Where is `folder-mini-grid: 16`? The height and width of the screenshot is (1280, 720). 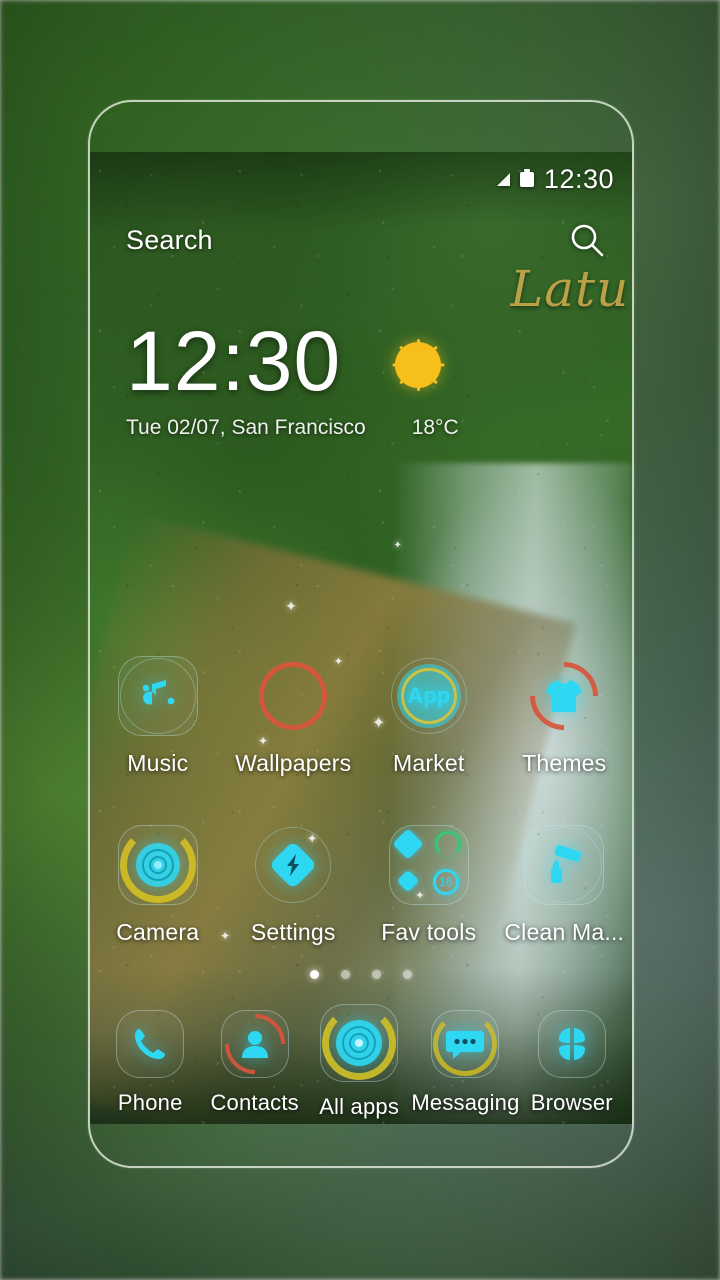 folder-mini-grid: 16 is located at coordinates (429, 865).